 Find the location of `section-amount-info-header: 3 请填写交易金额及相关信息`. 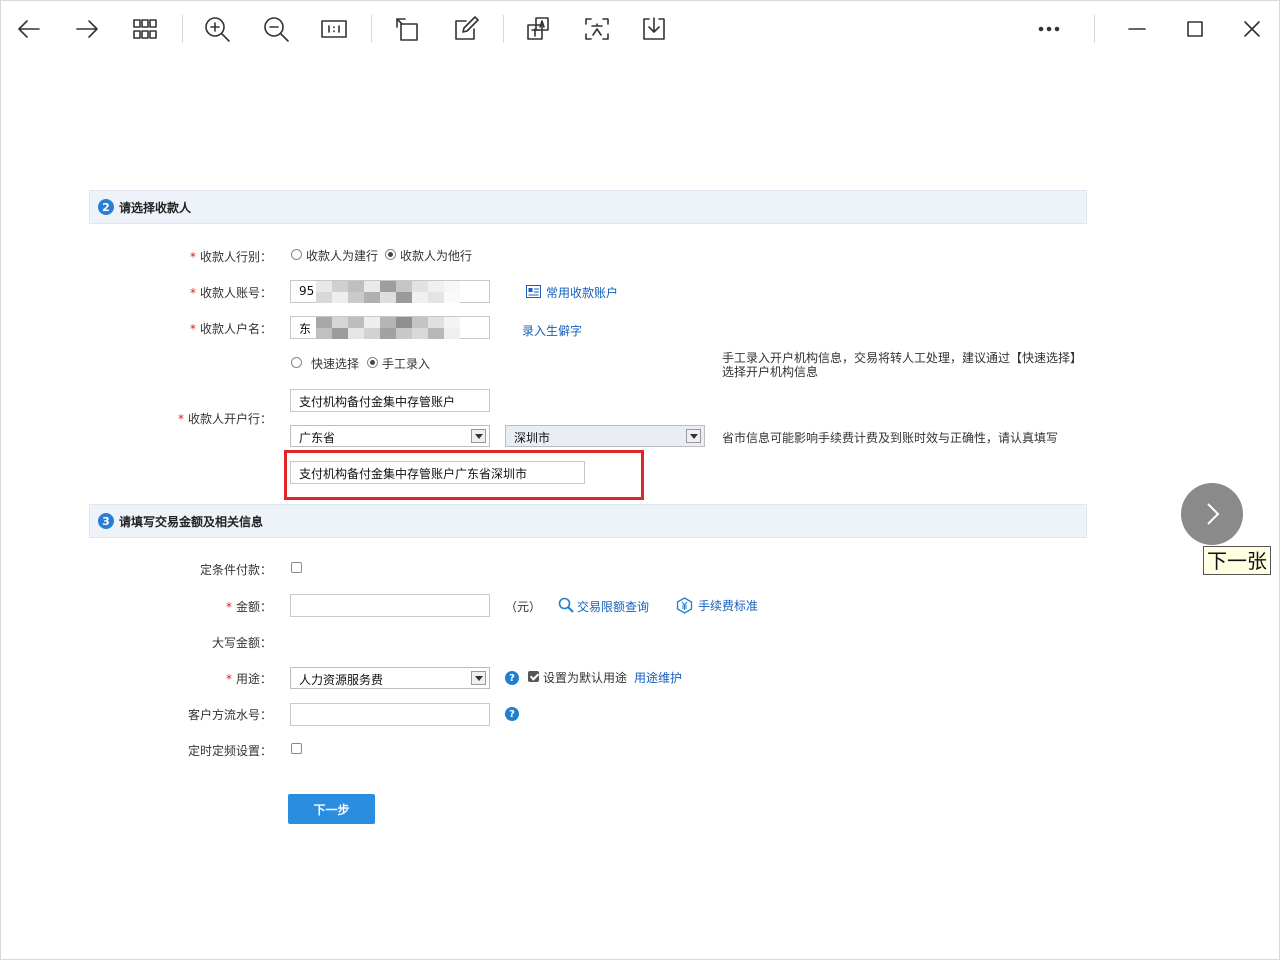

section-amount-info-header: 3 请填写交易金额及相关信息 is located at coordinates (588, 521).